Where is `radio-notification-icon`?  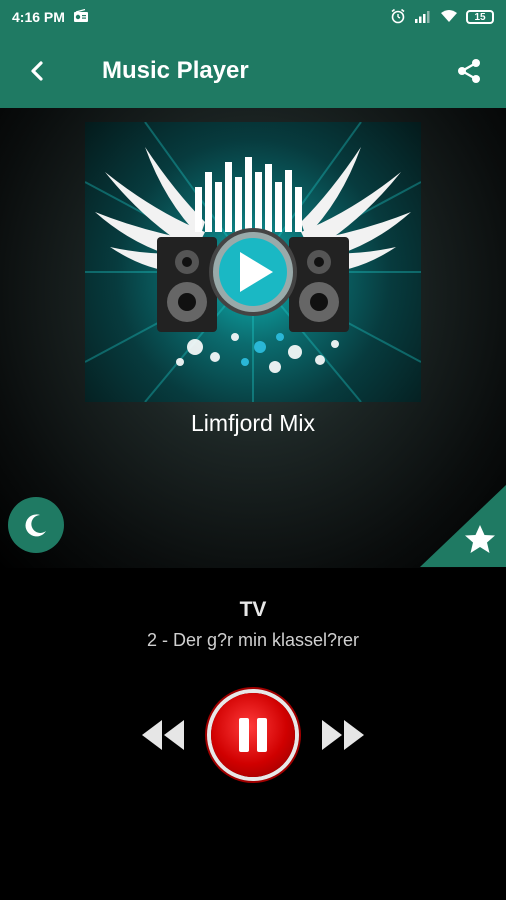
radio-notification-icon is located at coordinates (81, 17).